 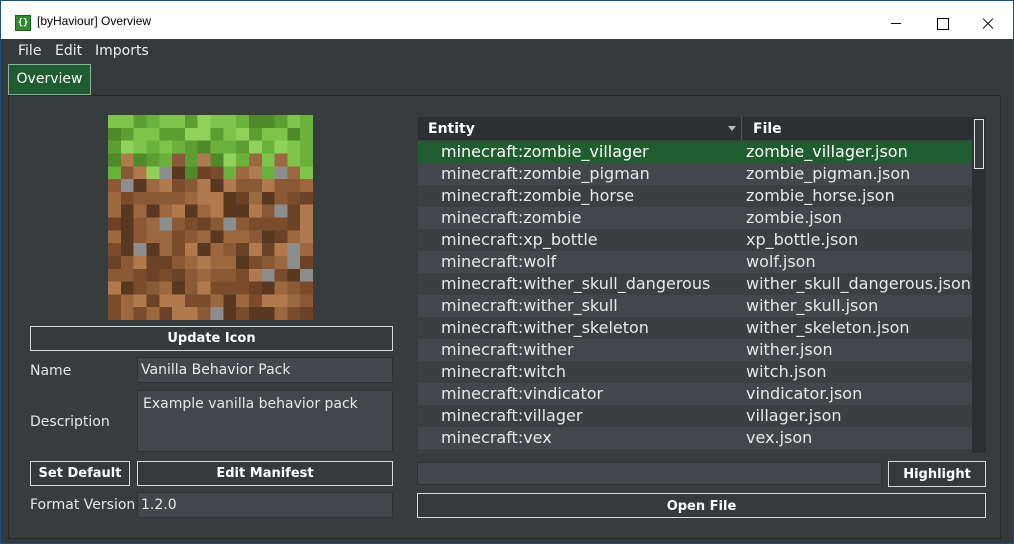 What do you see at coordinates (23, 23) in the screenshot?
I see `app-icon: {}` at bounding box center [23, 23].